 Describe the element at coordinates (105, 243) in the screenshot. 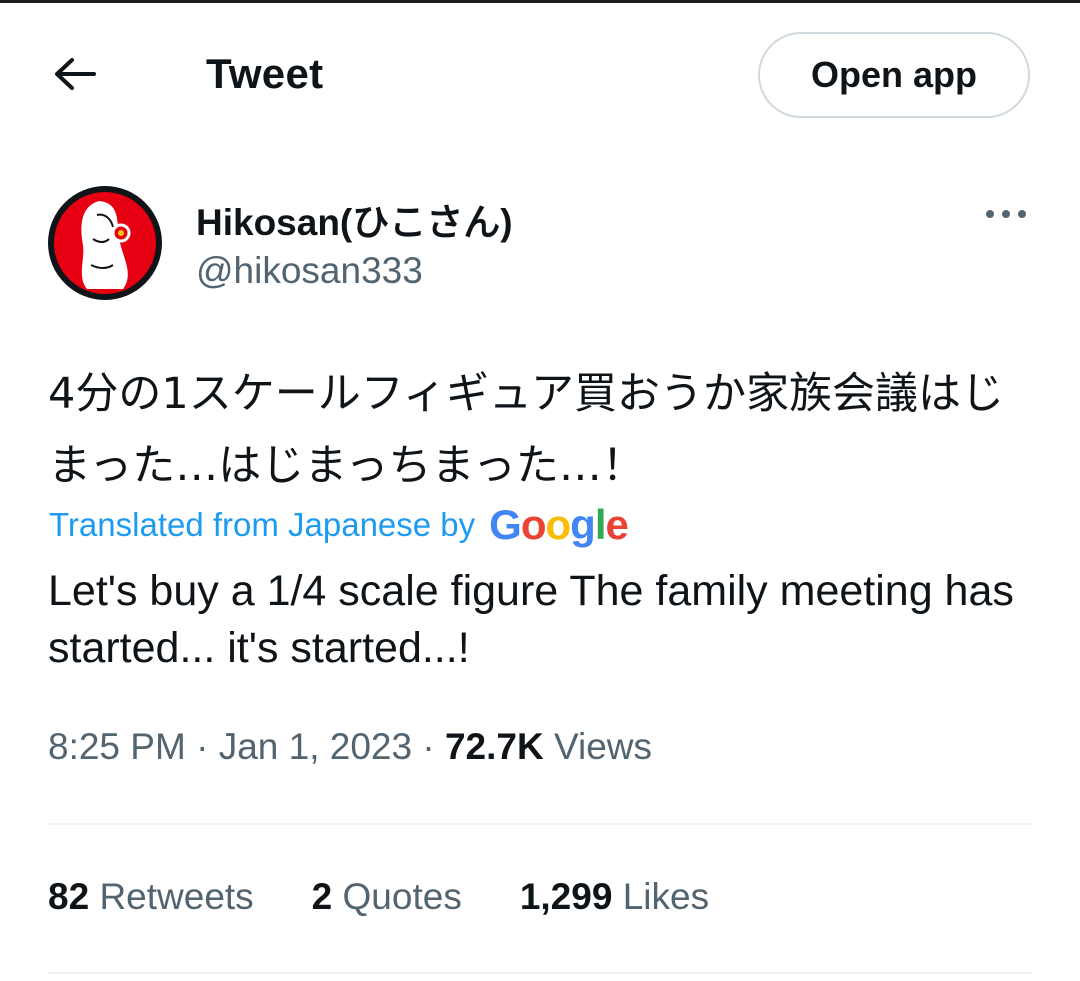

I see `avatar` at that location.